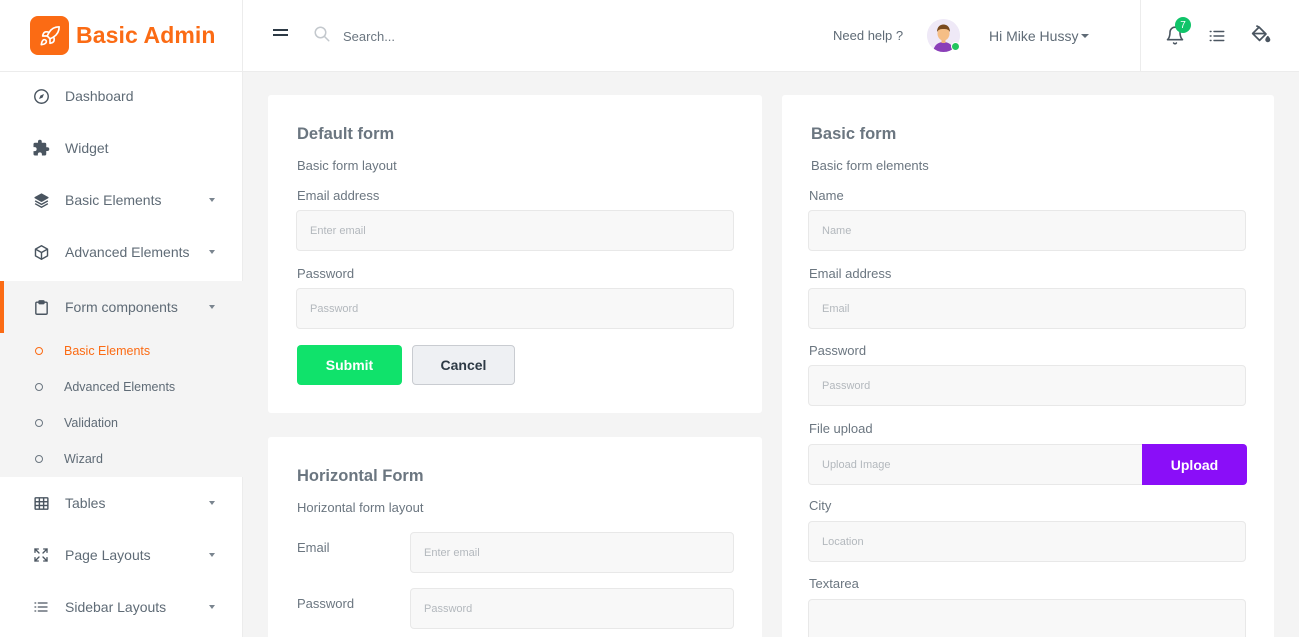  Describe the element at coordinates (99, 96) in the screenshot. I see `sidebar-item-label: Dashboard` at that location.